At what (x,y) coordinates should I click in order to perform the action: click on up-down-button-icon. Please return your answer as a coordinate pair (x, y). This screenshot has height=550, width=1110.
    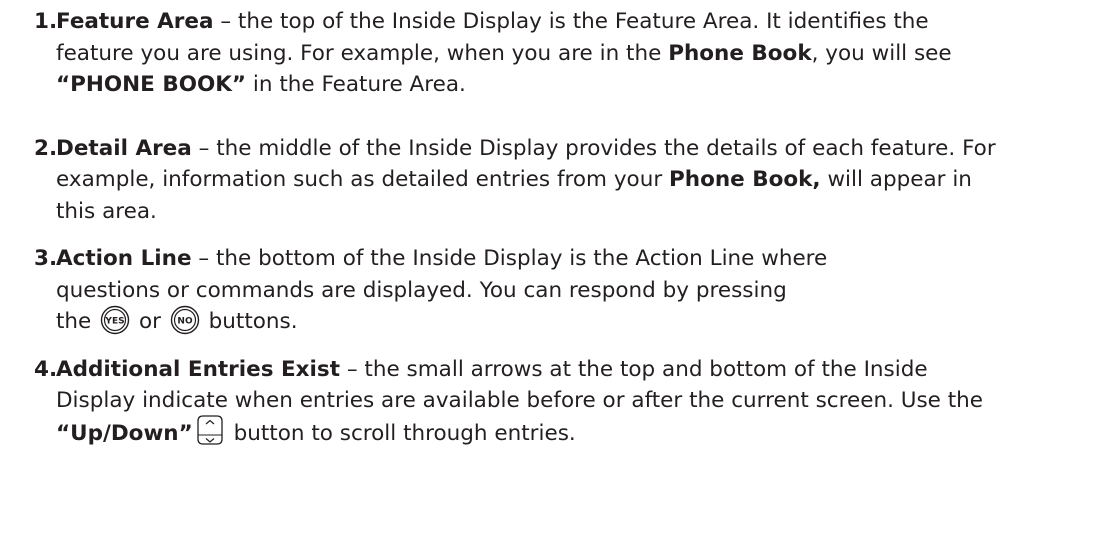
    Looking at the image, I should click on (210, 430).